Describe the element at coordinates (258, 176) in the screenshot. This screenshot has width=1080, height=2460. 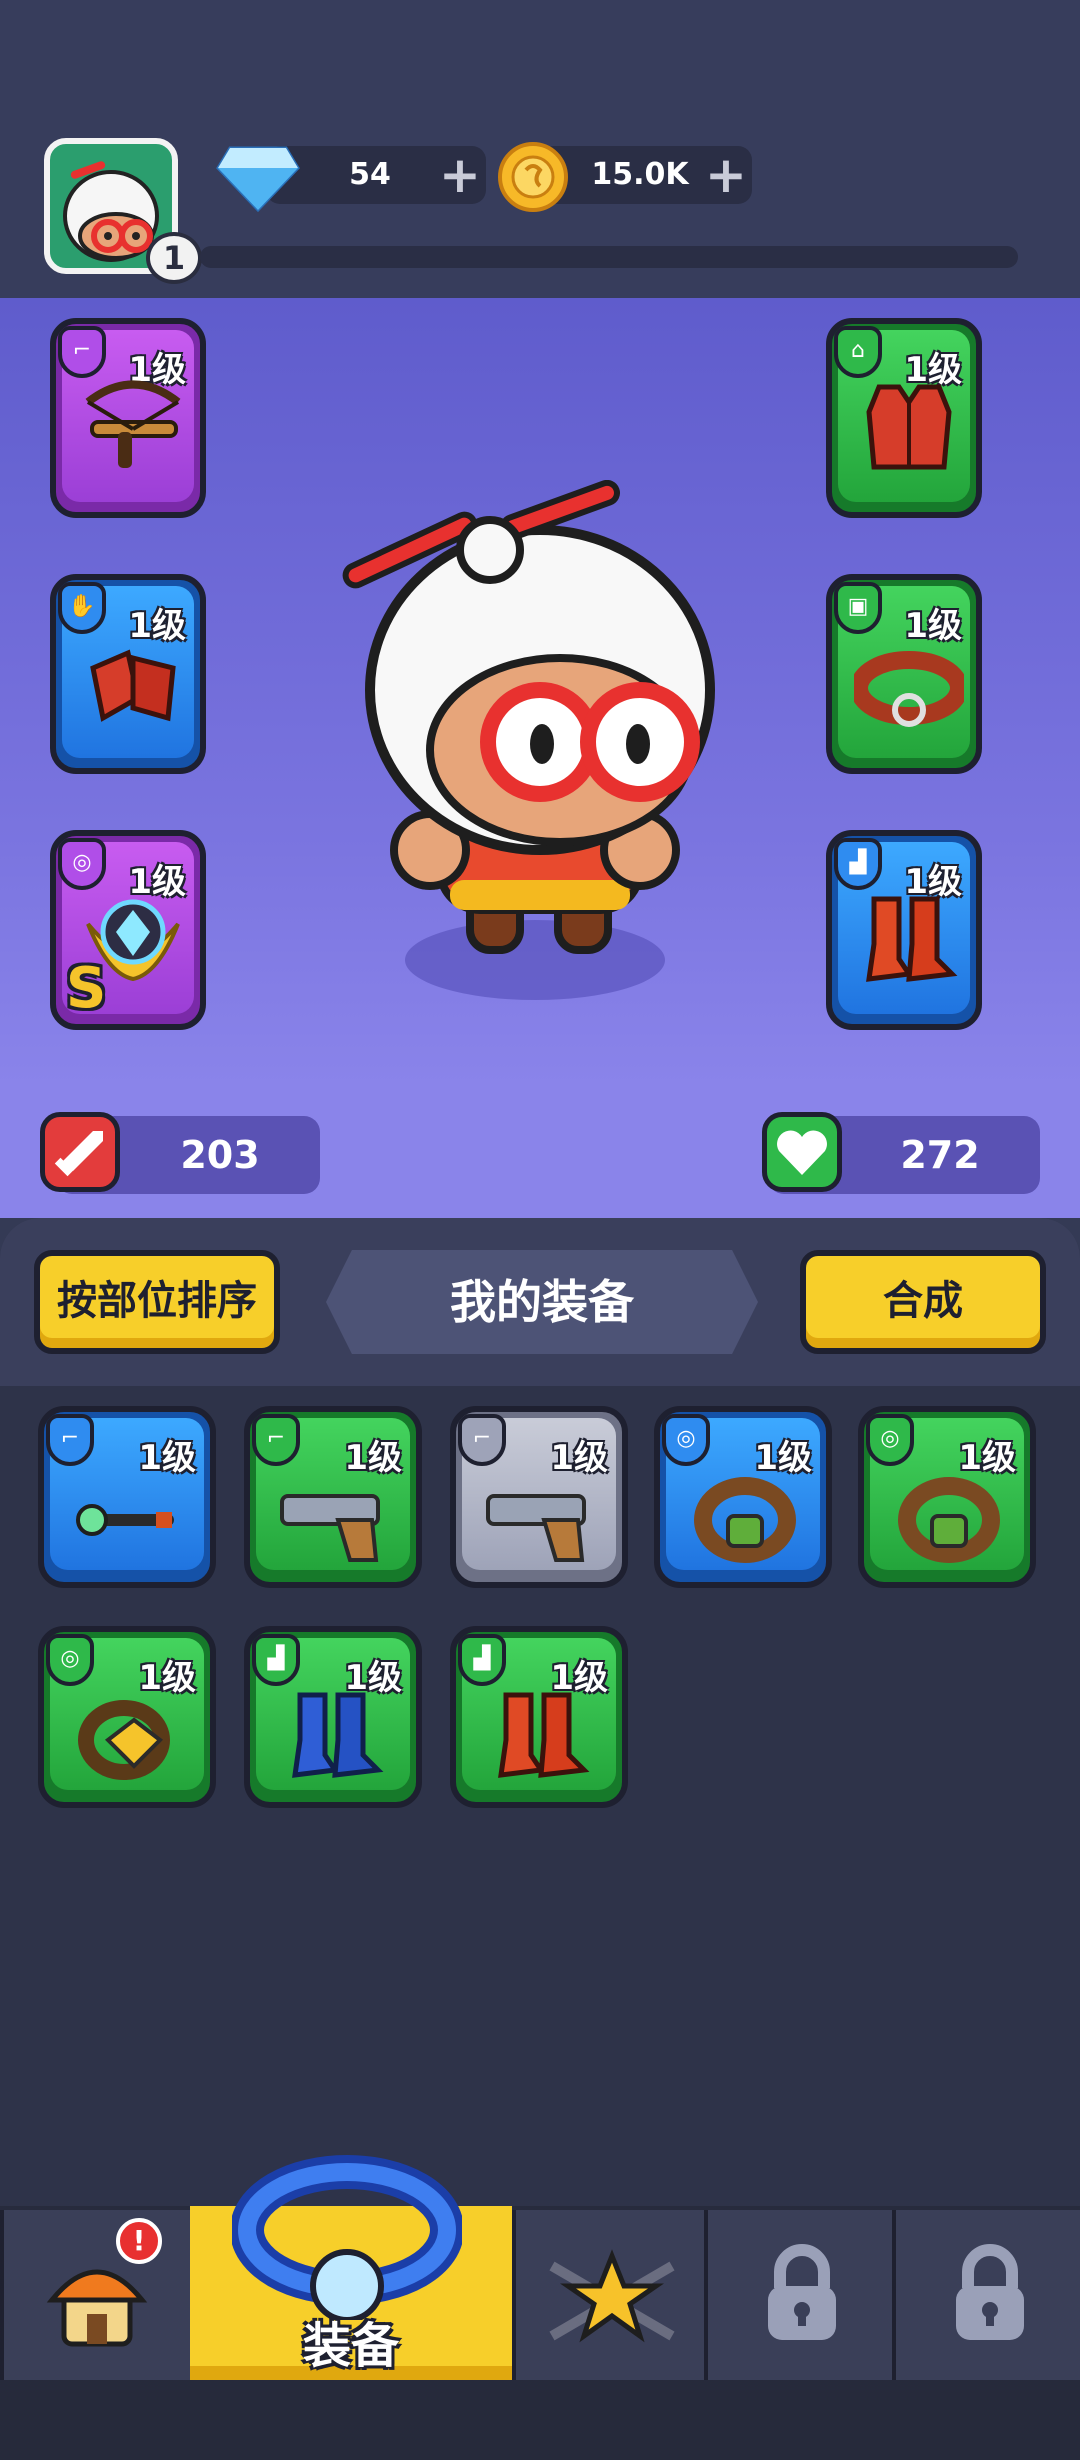
I see `diamond-icon` at that location.